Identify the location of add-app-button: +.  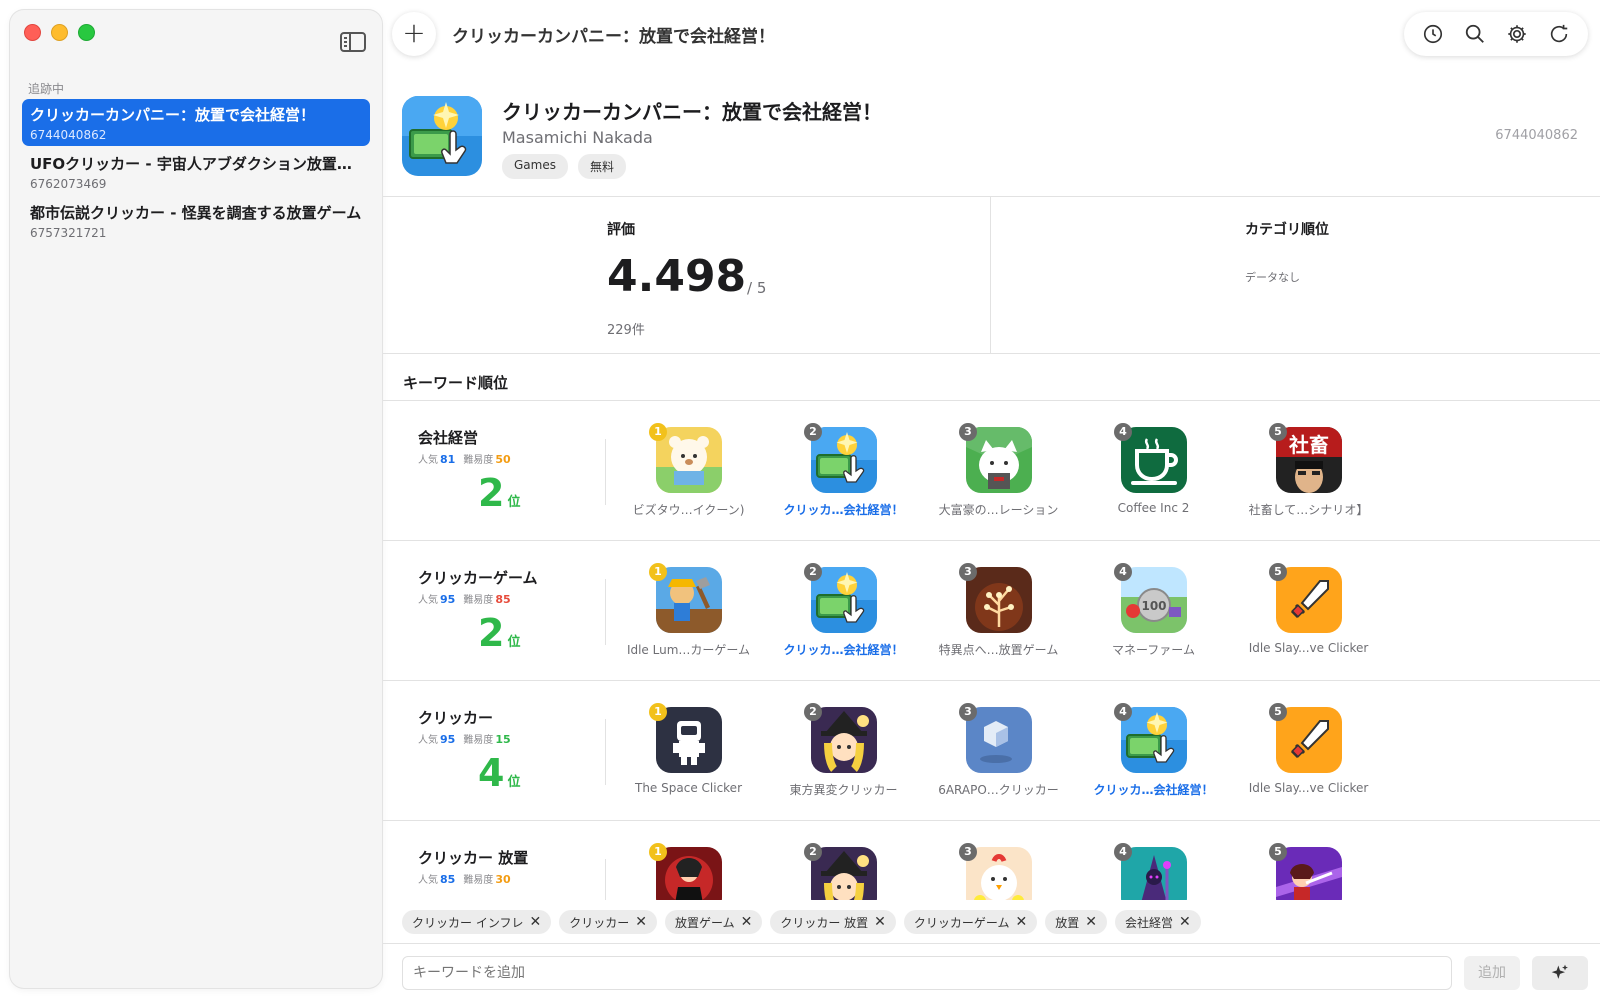
(414, 34).